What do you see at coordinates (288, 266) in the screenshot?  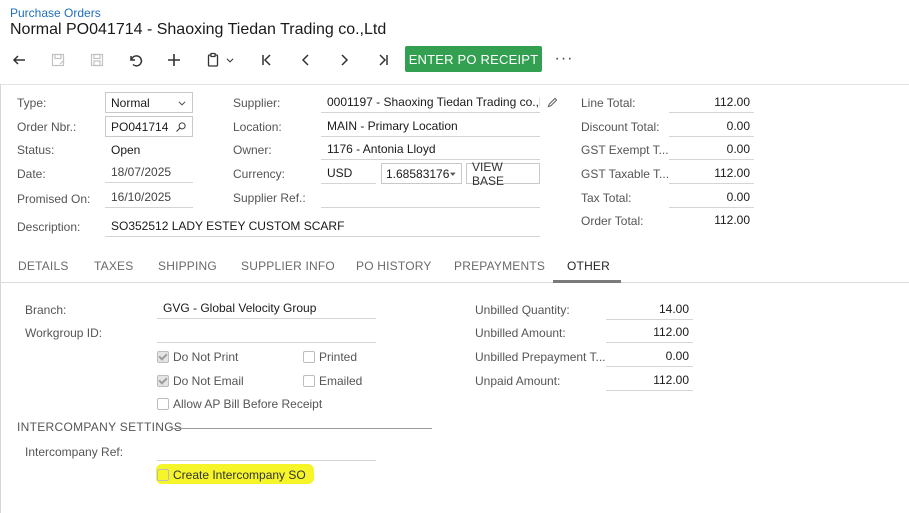 I see `tab-supplier-info: SUPPLIER INFO` at bounding box center [288, 266].